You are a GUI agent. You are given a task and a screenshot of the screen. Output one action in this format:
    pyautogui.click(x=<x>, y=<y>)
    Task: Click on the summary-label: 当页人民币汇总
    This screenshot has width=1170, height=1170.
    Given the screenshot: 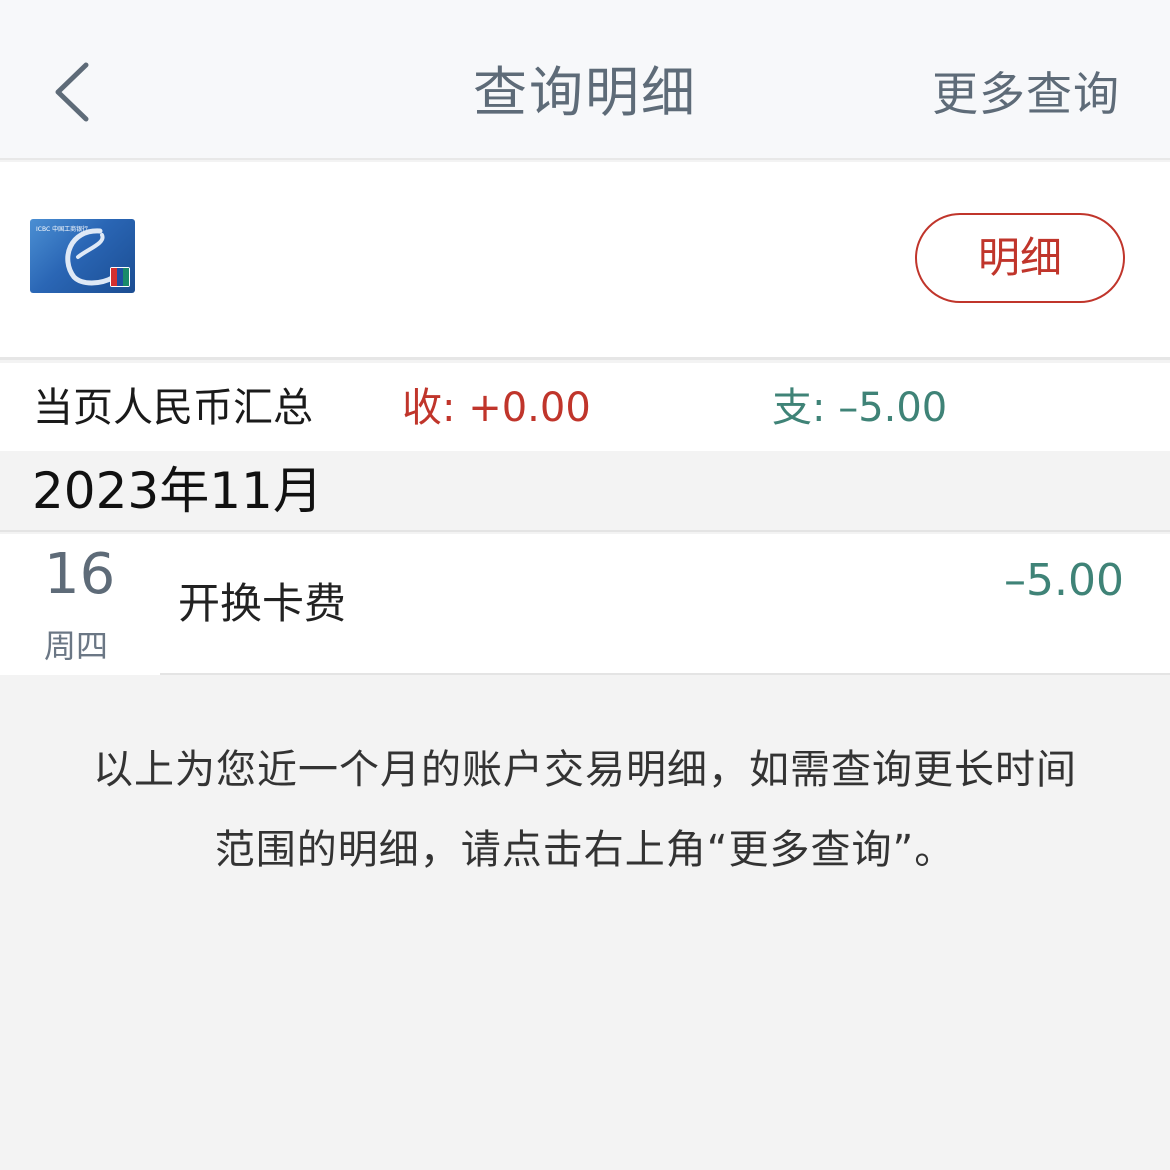 What is the action you would take?
    pyautogui.click(x=173, y=408)
    